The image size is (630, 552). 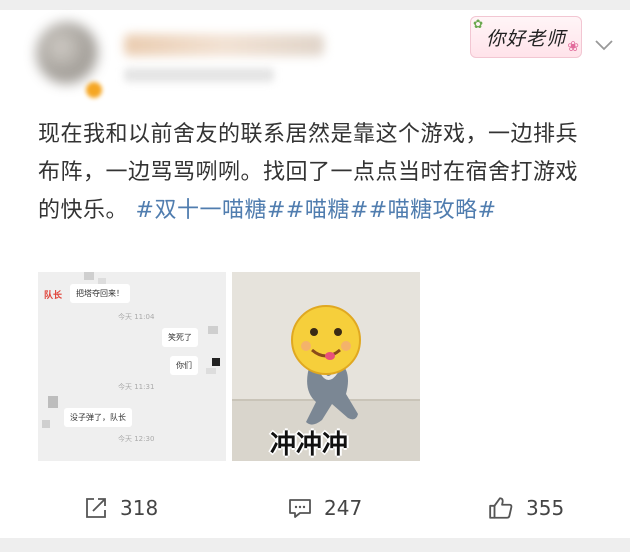 I want to click on teacher-sticker: ✿ 你好老师 ❀, so click(x=526, y=37).